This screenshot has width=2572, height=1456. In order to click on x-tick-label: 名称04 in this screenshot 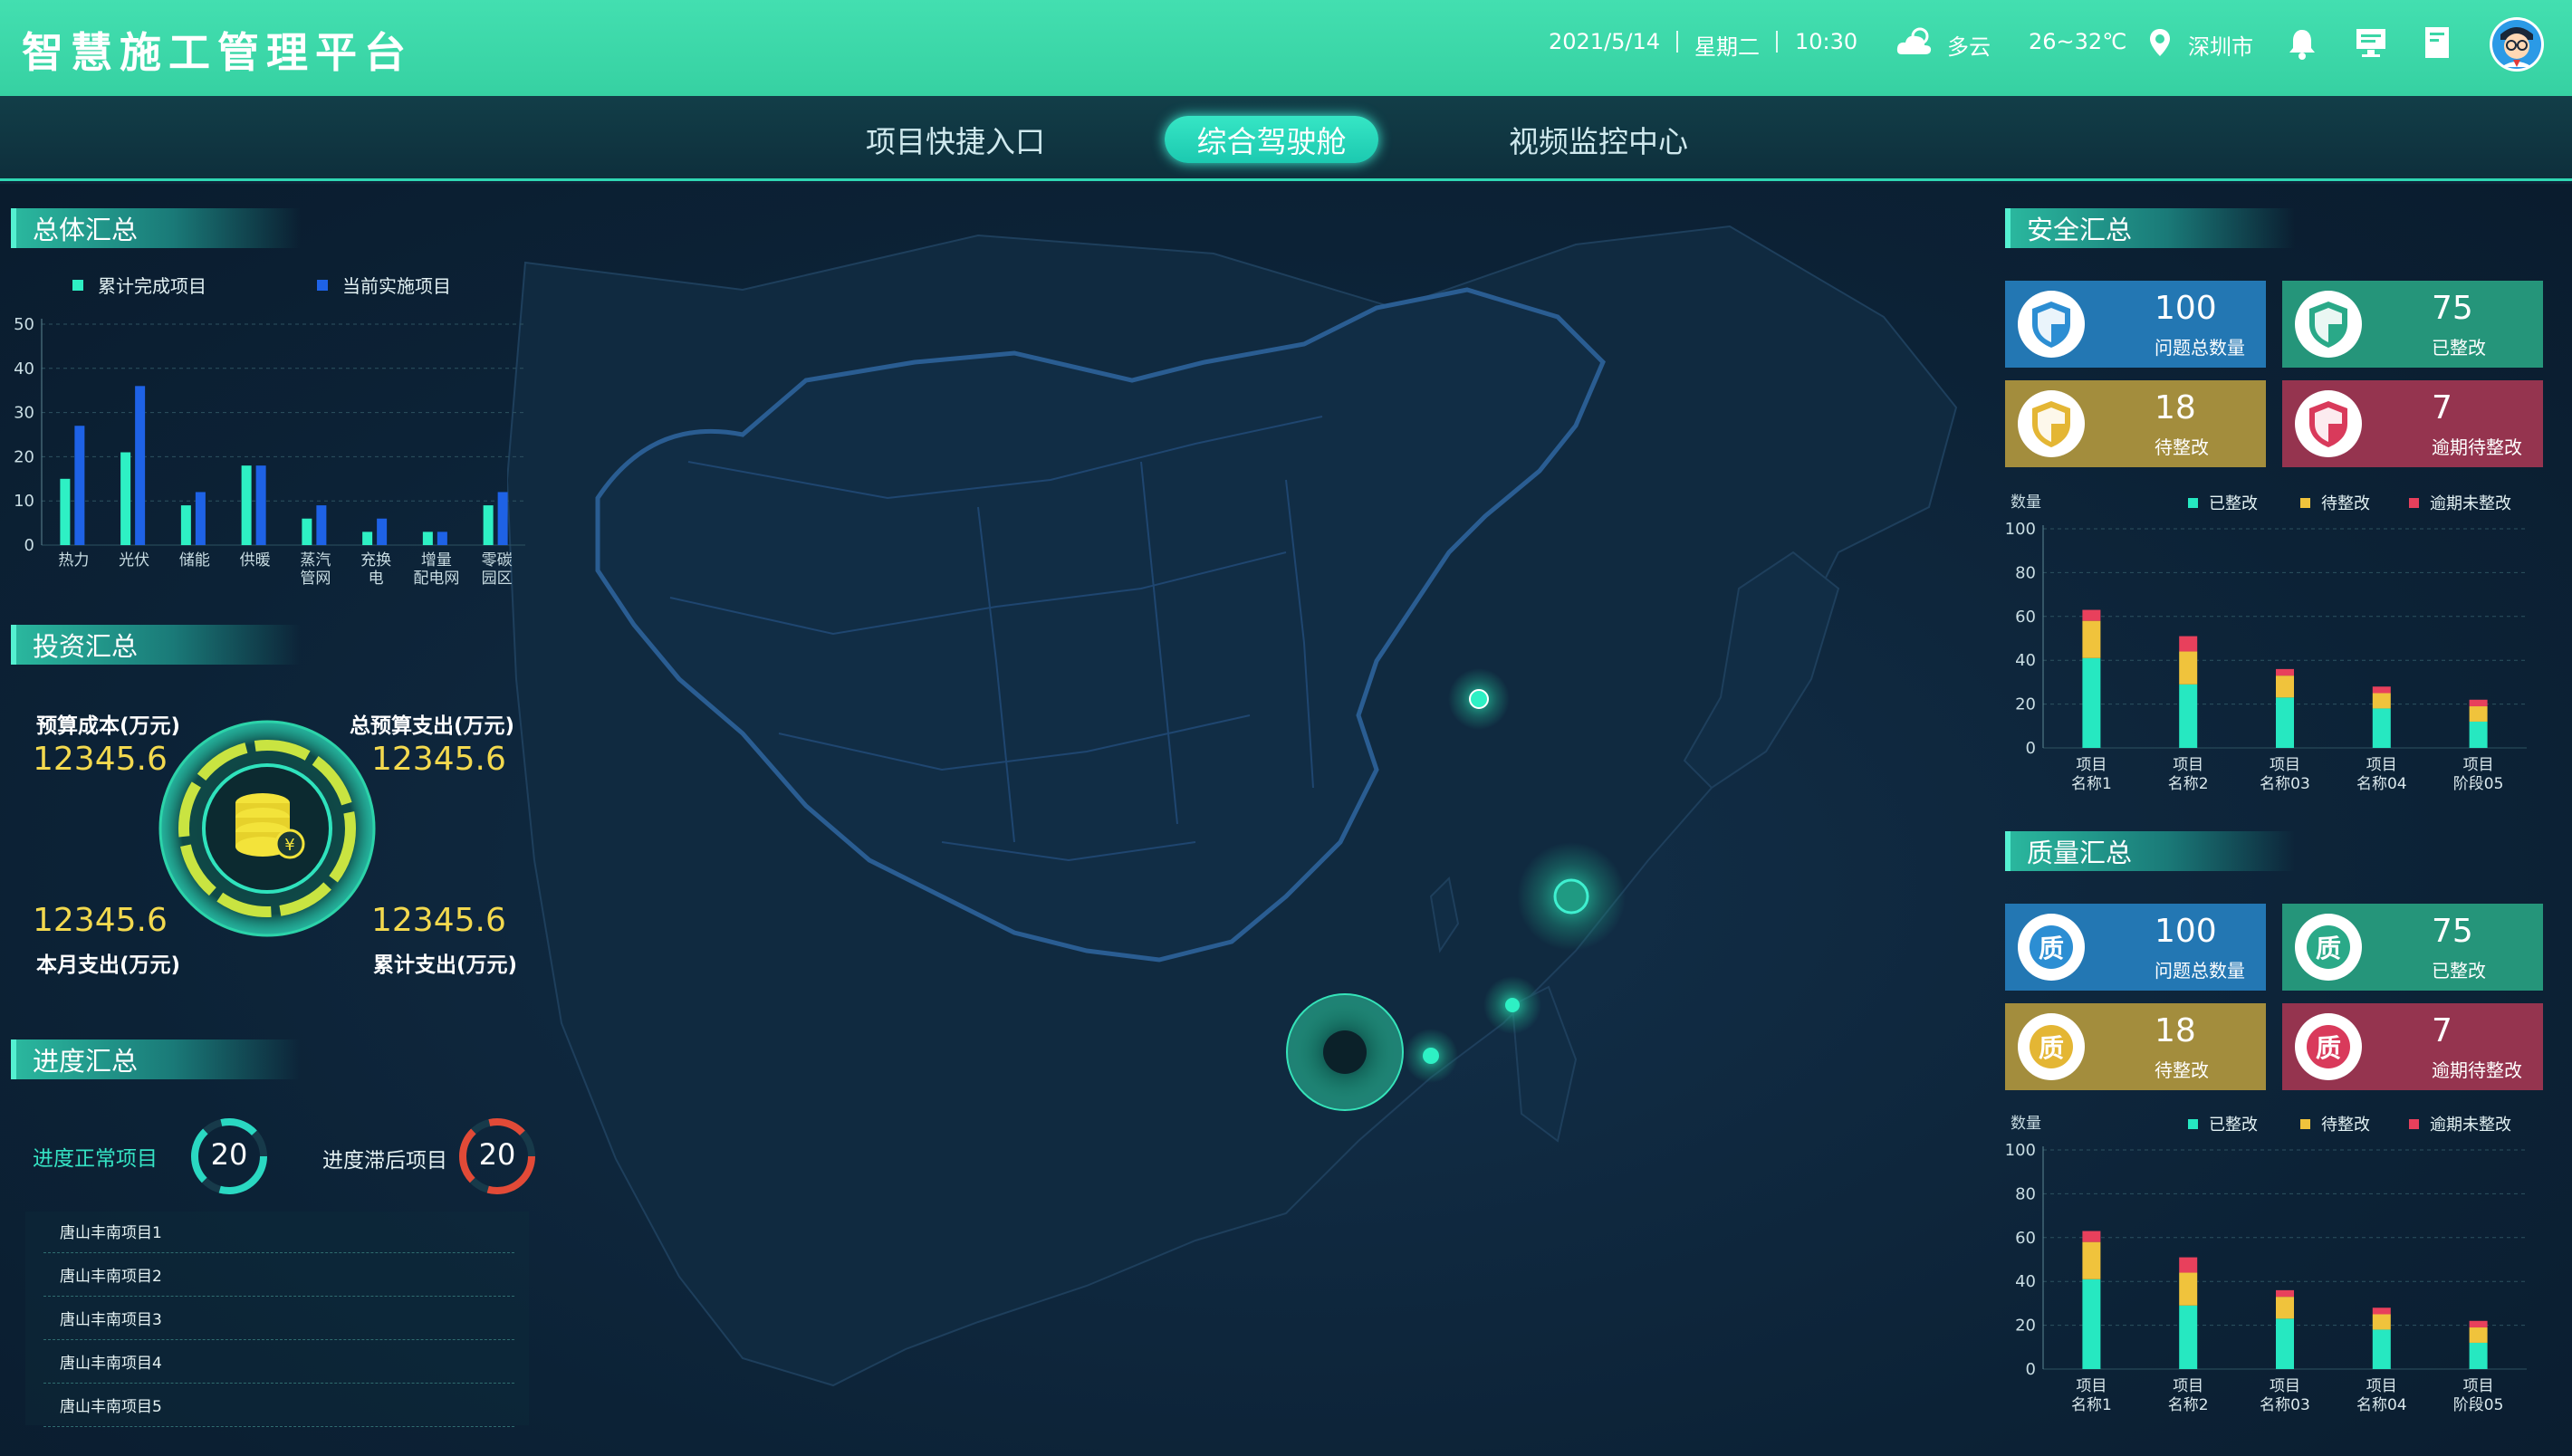, I will do `click(2382, 1405)`.